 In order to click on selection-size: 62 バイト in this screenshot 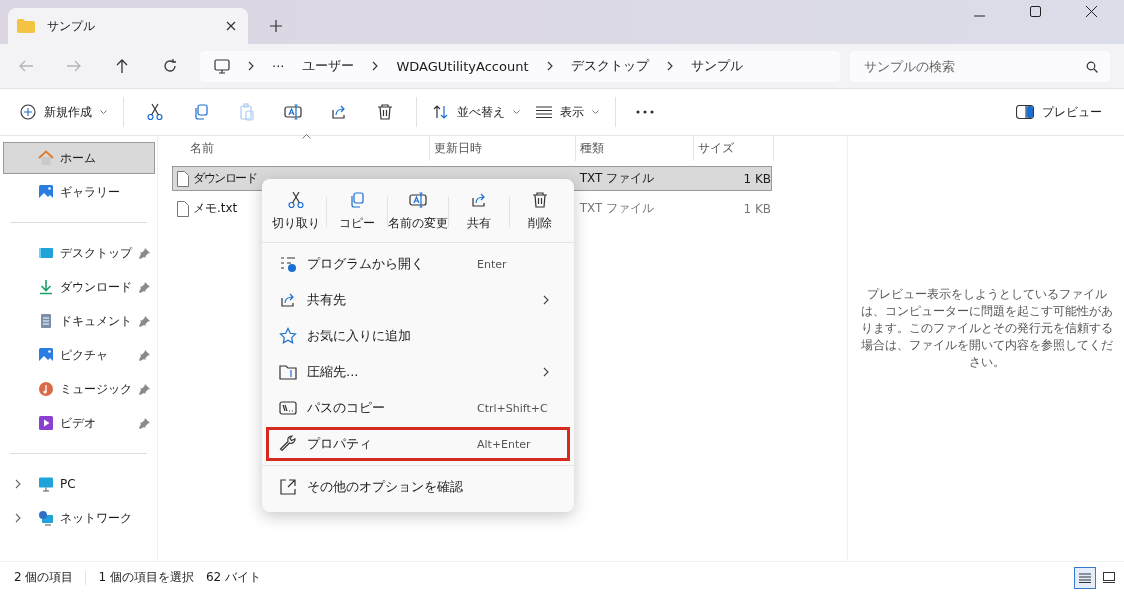, I will do `click(233, 577)`.